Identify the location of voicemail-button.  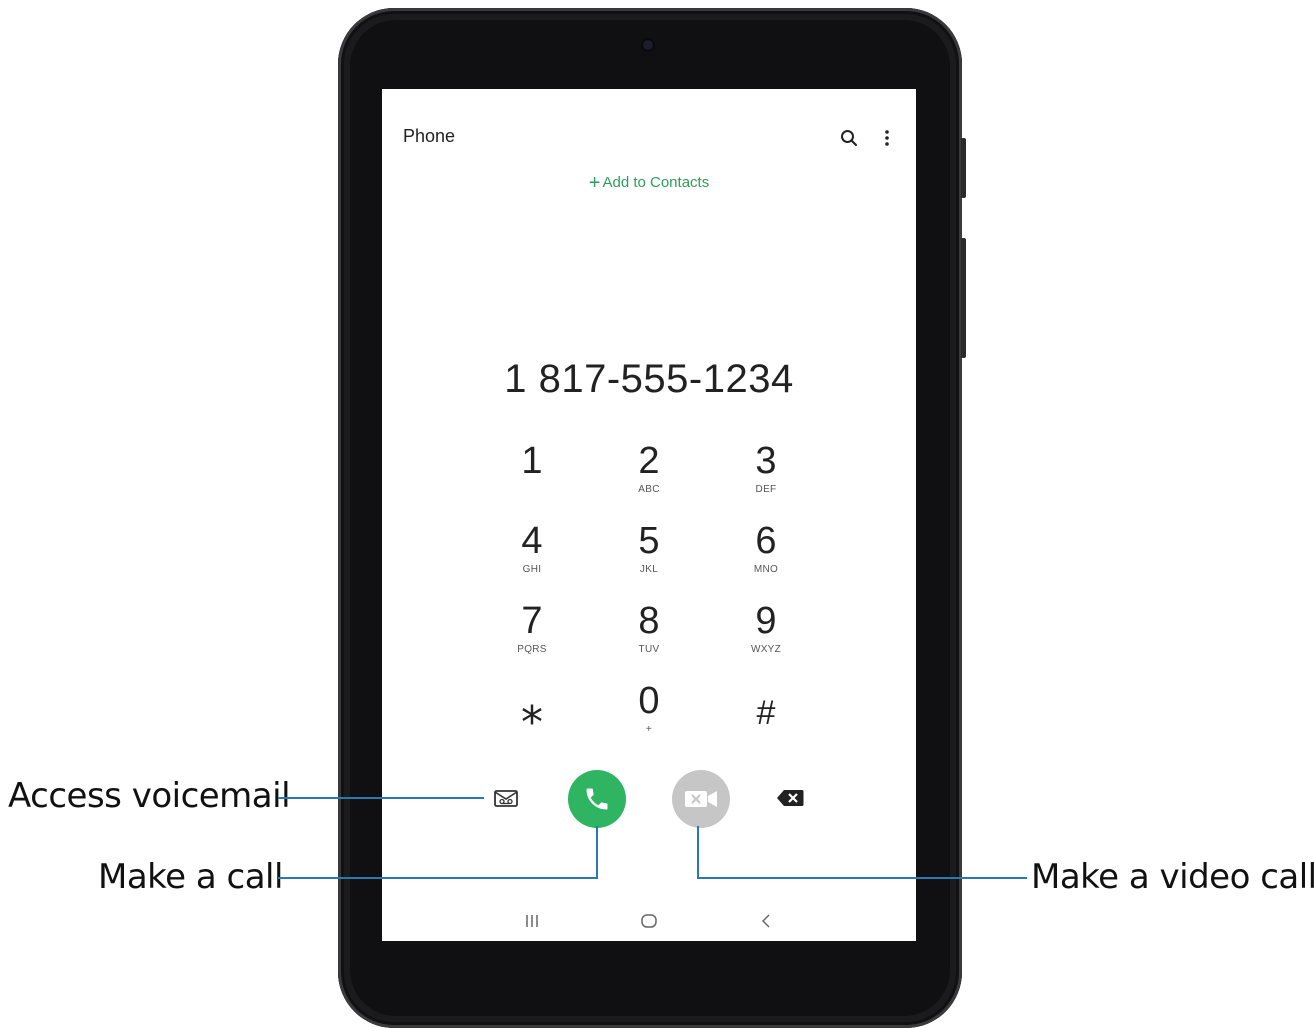
(506, 798).